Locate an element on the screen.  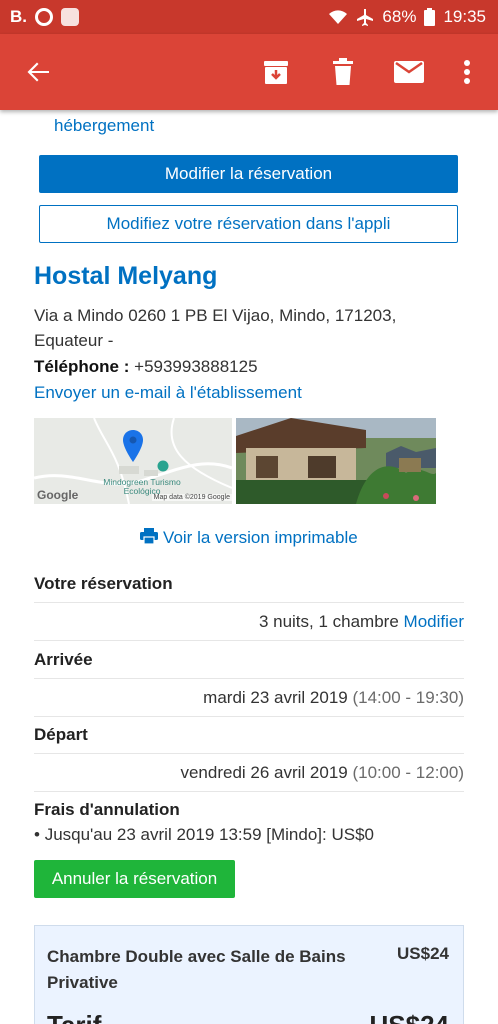
print-version-label: Voir la version imprimable is located at coordinates (260, 537).